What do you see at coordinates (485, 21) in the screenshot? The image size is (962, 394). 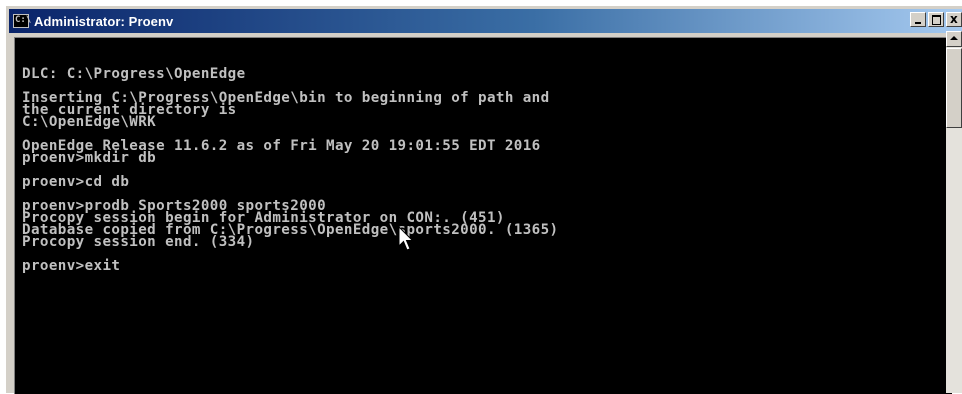 I see `title-bar: C:\ Administrator: Proenv x` at bounding box center [485, 21].